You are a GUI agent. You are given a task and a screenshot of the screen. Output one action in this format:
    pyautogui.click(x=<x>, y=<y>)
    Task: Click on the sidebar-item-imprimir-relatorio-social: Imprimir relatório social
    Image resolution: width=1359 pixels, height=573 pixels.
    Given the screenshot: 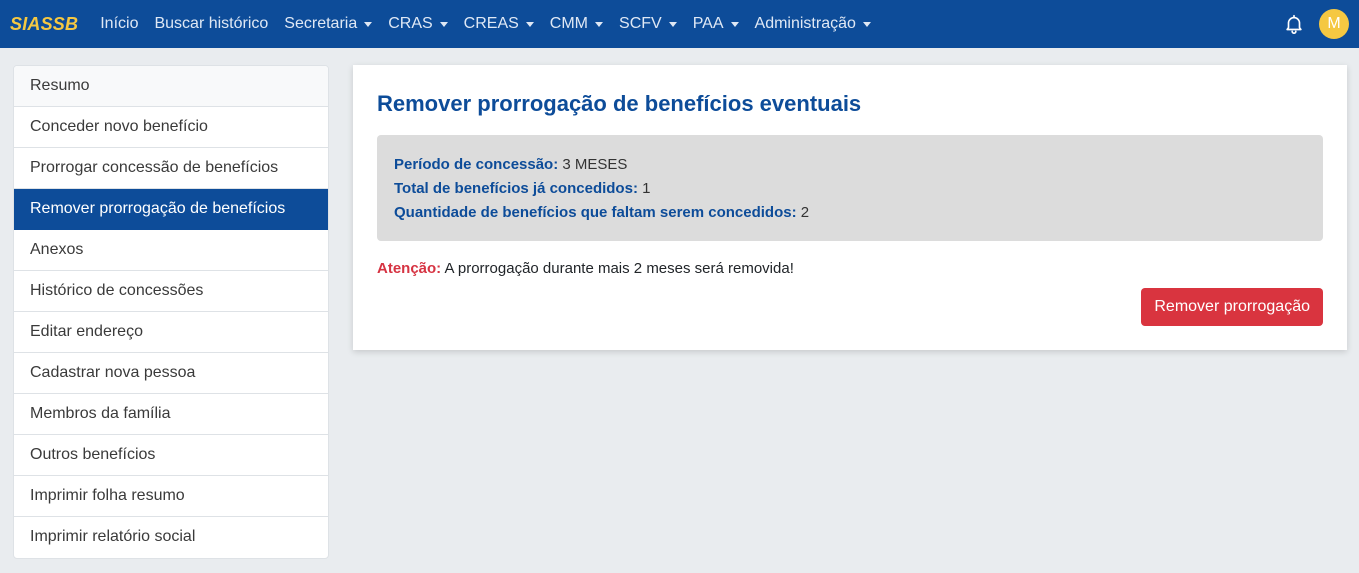 What is the action you would take?
    pyautogui.click(x=171, y=537)
    